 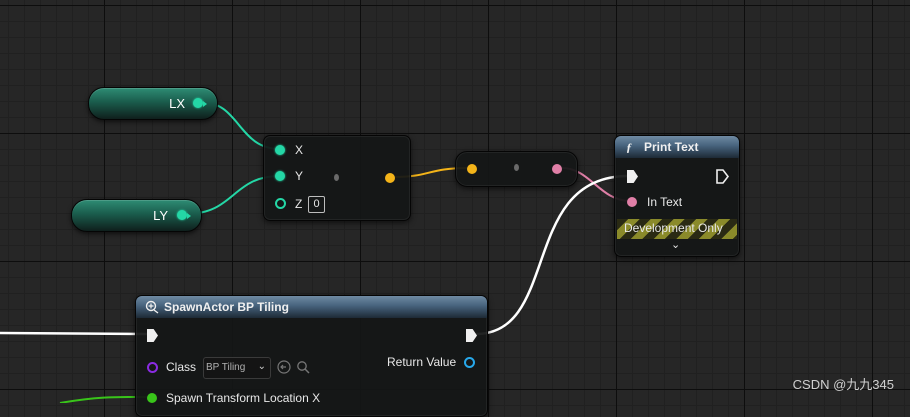 I want to click on watermark: CSDN @九九345, so click(x=843, y=384).